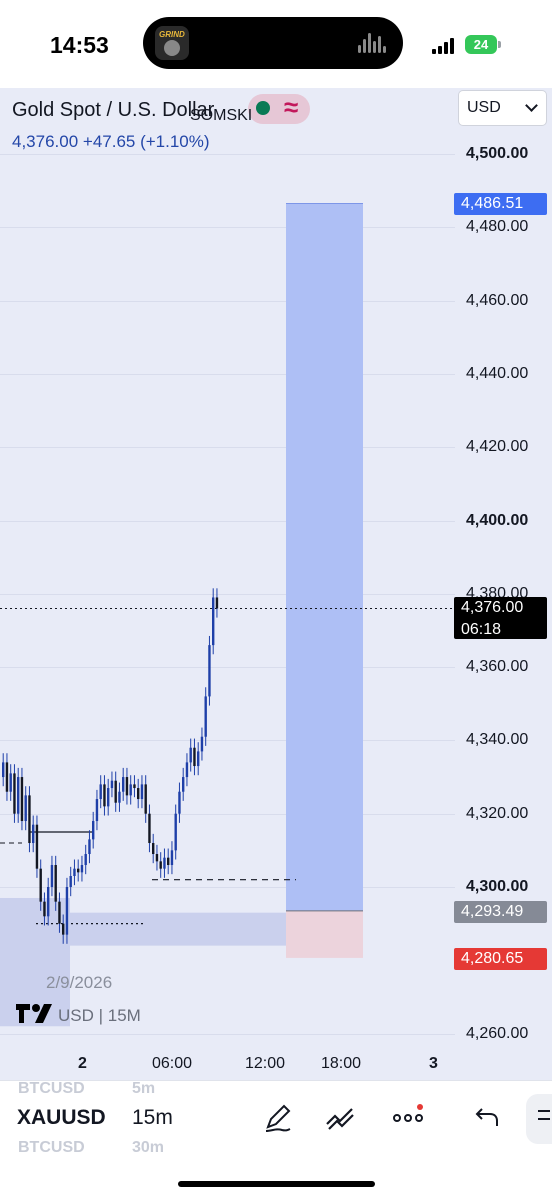 Image resolution: width=552 pixels, height=1201 pixels. I want to click on dynamic-island: GRIND, so click(273, 43).